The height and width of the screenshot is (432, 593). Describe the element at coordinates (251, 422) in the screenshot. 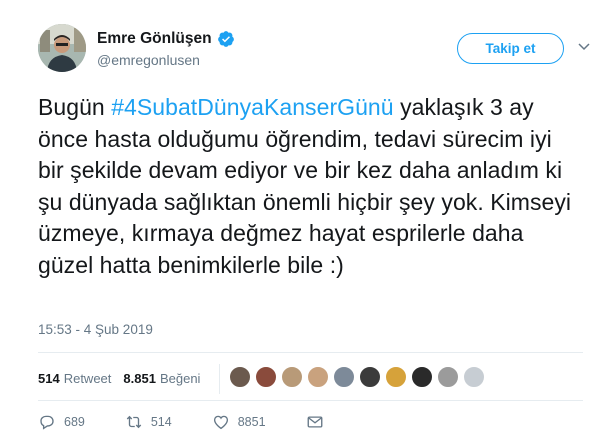

I see `like-count: 8851` at that location.